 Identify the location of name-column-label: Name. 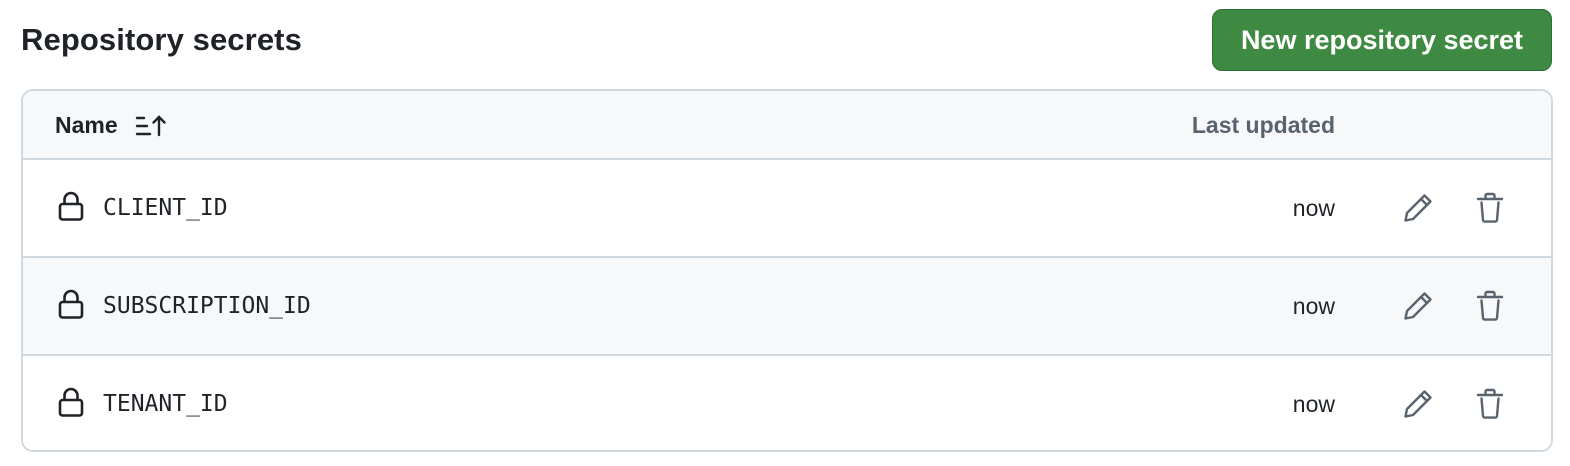
(86, 125).